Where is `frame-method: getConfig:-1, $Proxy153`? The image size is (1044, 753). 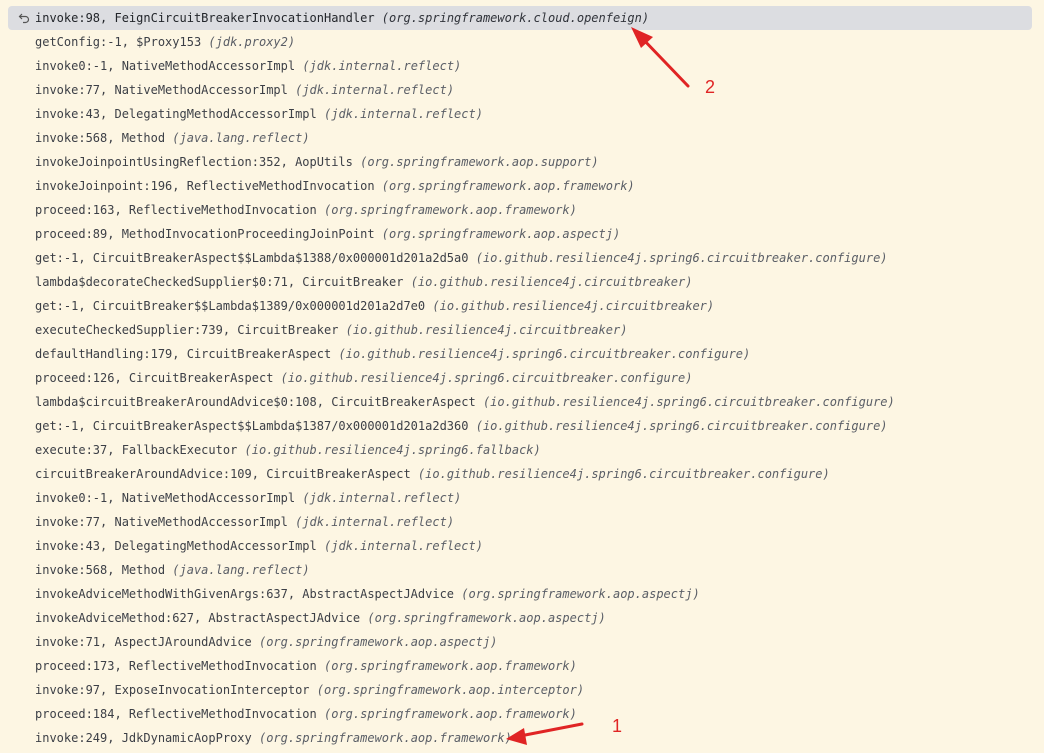 frame-method: getConfig:-1, $Proxy153 is located at coordinates (118, 42).